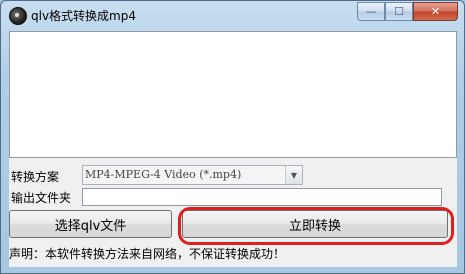  Describe the element at coordinates (262, 197) in the screenshot. I see `output-folder-input` at that location.